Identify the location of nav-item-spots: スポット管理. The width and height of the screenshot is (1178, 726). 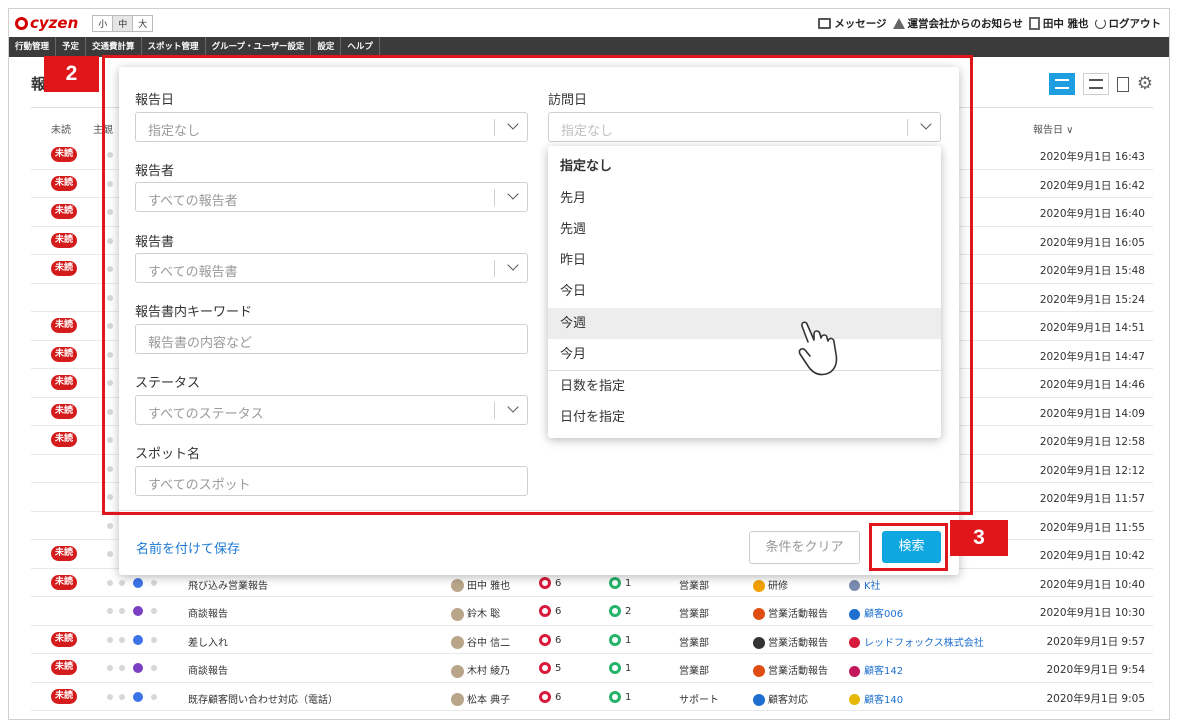
(174, 47).